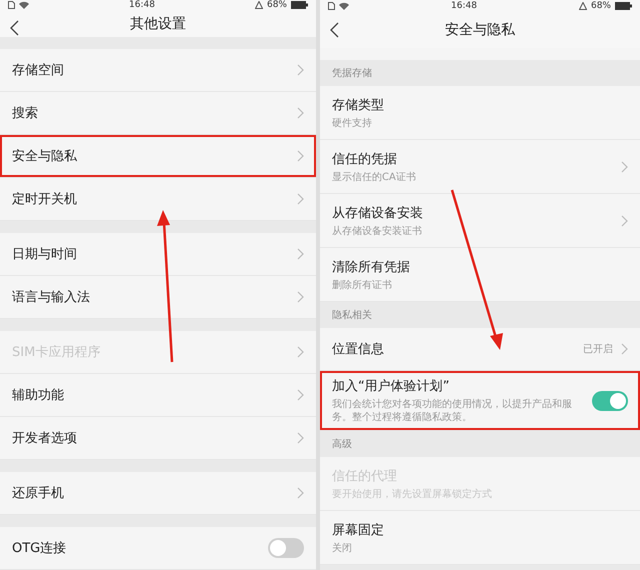  I want to click on settings-item: 存储类型 硬件支持, so click(480, 113).